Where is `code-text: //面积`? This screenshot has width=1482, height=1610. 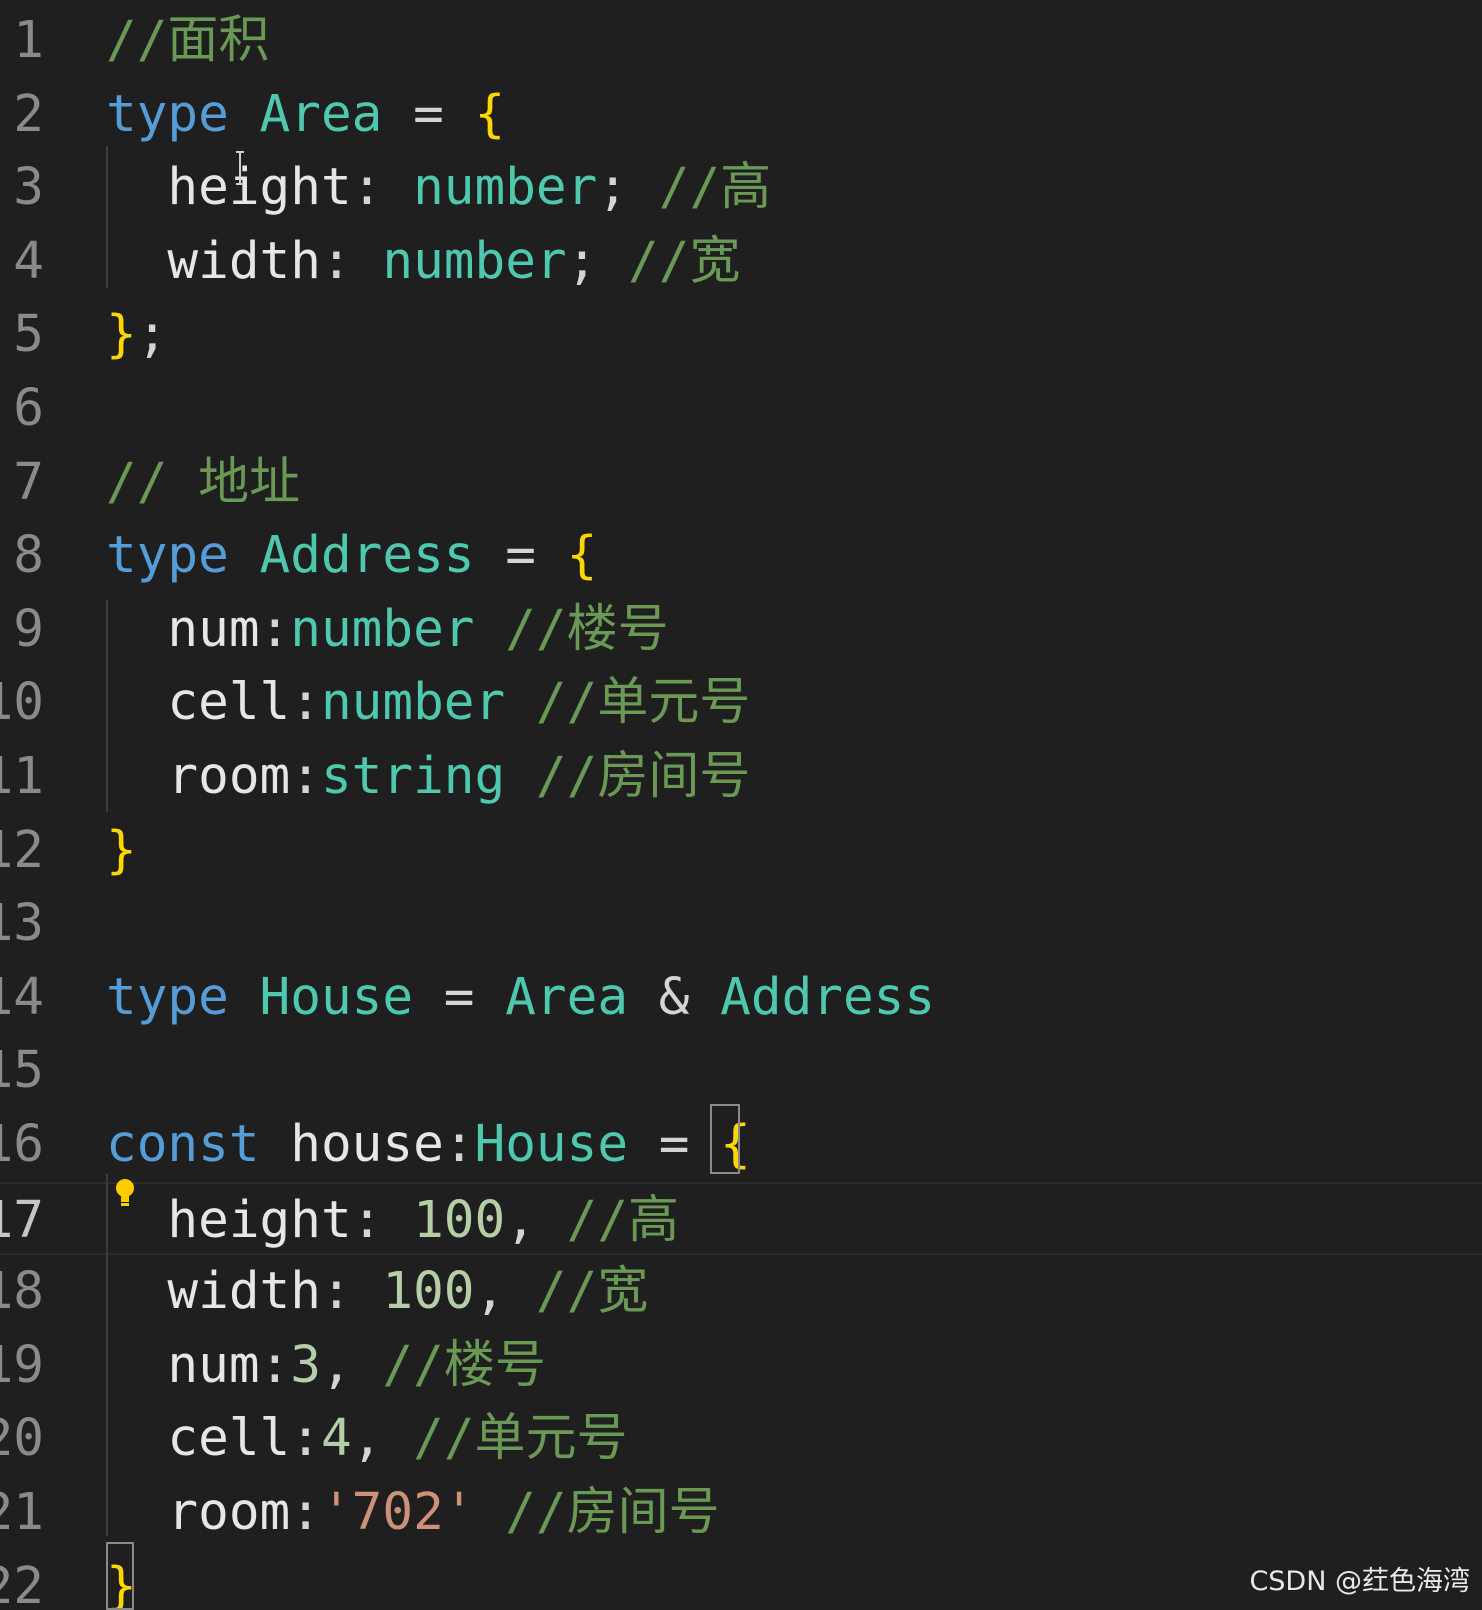 code-text: //面积 is located at coordinates (187, 40).